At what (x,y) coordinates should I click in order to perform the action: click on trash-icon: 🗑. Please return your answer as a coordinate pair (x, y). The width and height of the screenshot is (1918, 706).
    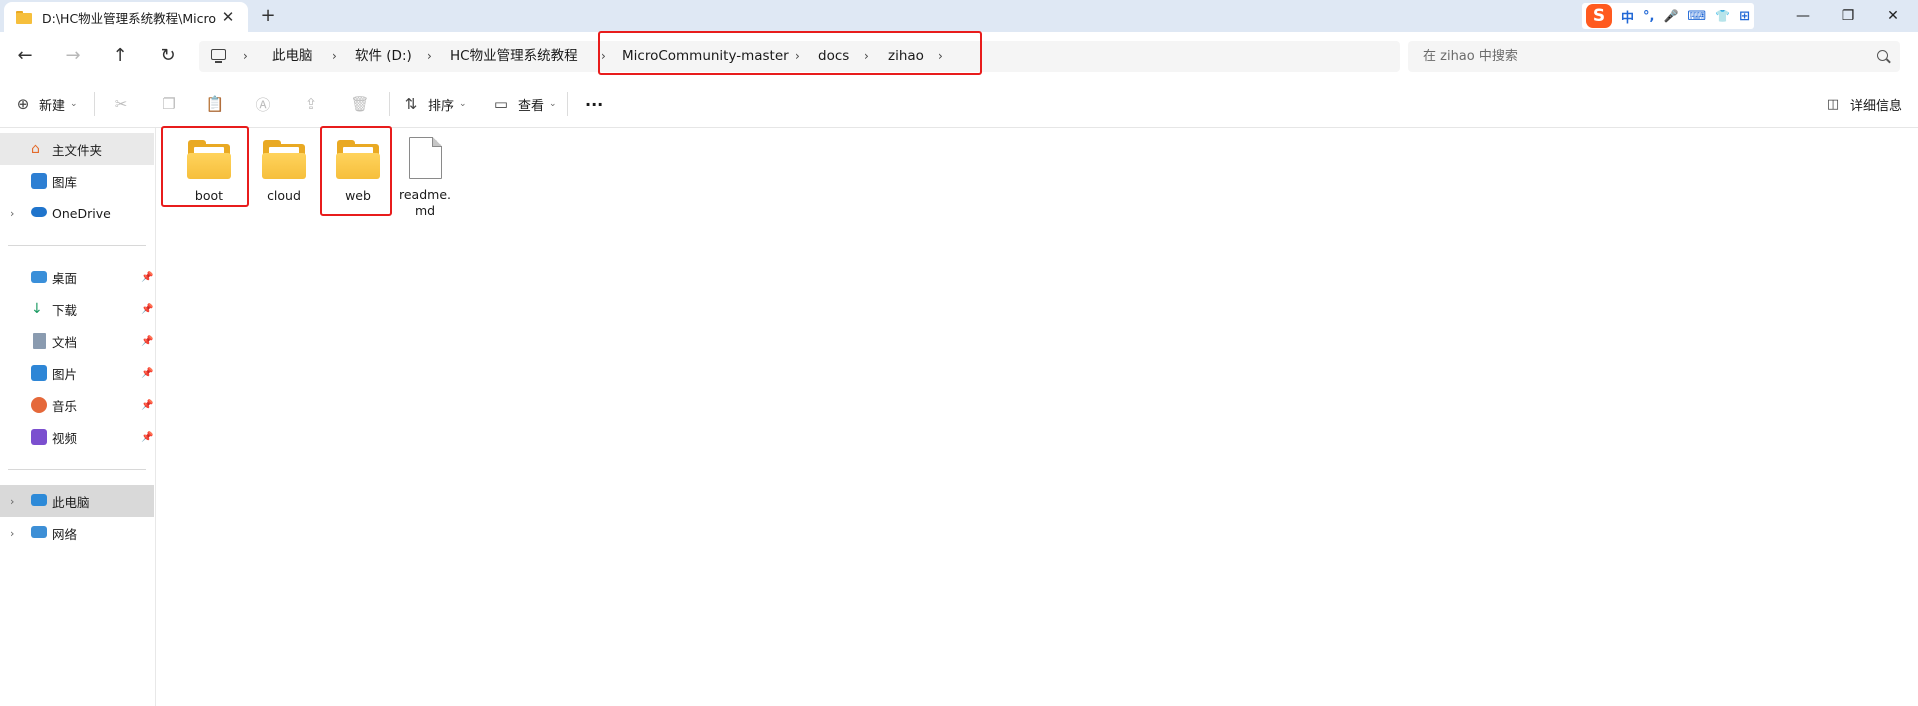
    Looking at the image, I should click on (360, 104).